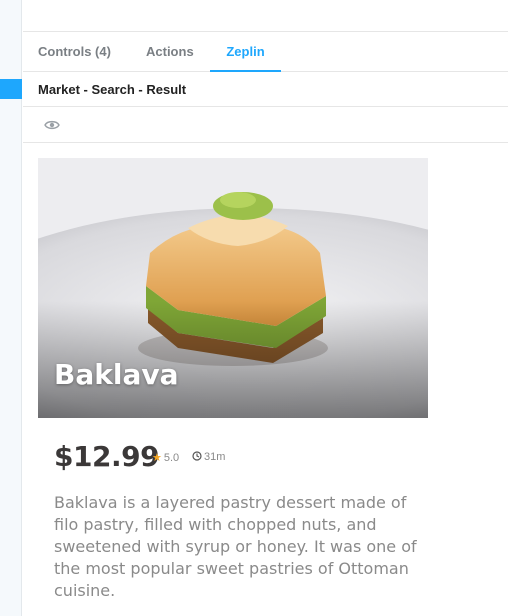  I want to click on rating: ★ 5.0, so click(165, 457).